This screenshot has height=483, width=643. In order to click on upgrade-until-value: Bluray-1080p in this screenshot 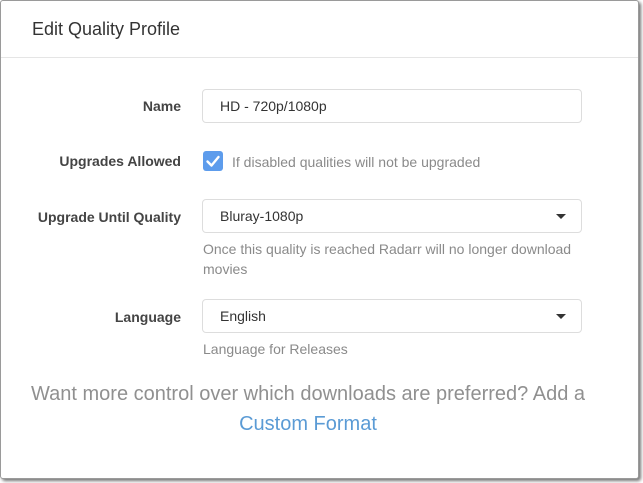, I will do `click(262, 216)`.